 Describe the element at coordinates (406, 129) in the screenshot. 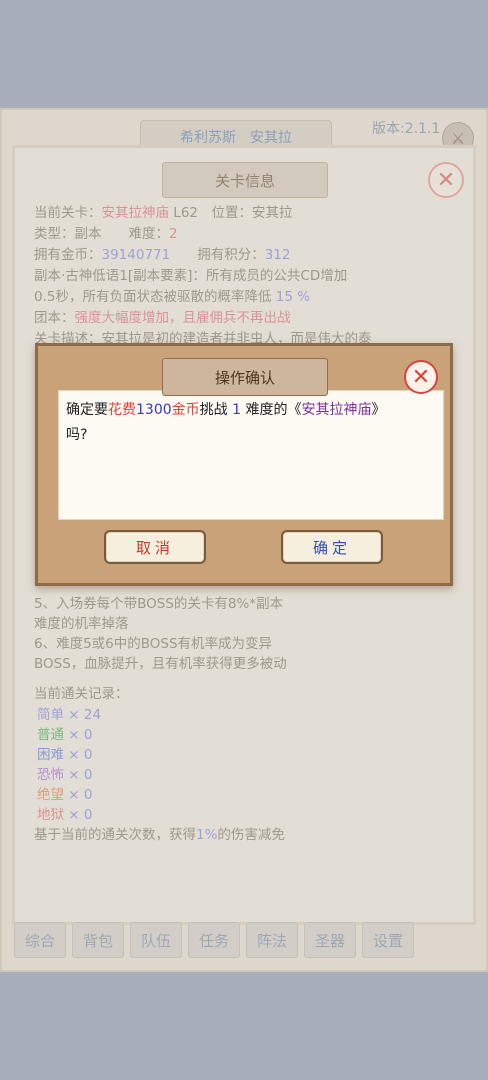

I see `version-label: 版本:2.1.1` at that location.